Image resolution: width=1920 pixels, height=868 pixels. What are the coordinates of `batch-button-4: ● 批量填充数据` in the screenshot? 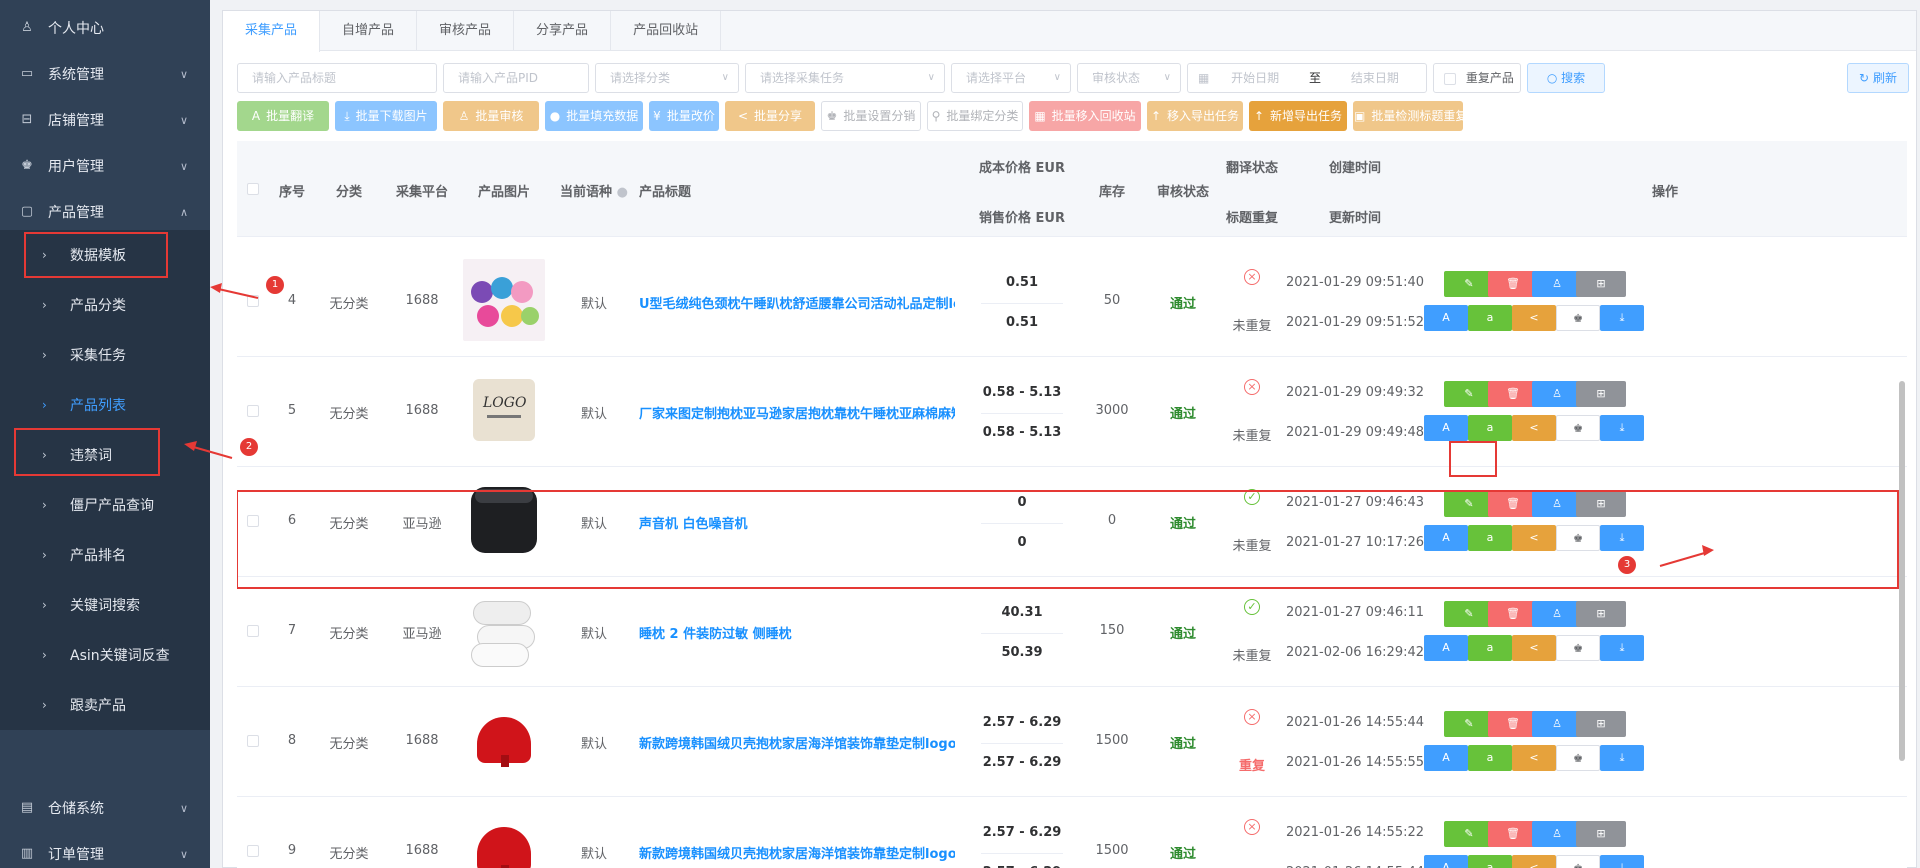 It's located at (594, 116).